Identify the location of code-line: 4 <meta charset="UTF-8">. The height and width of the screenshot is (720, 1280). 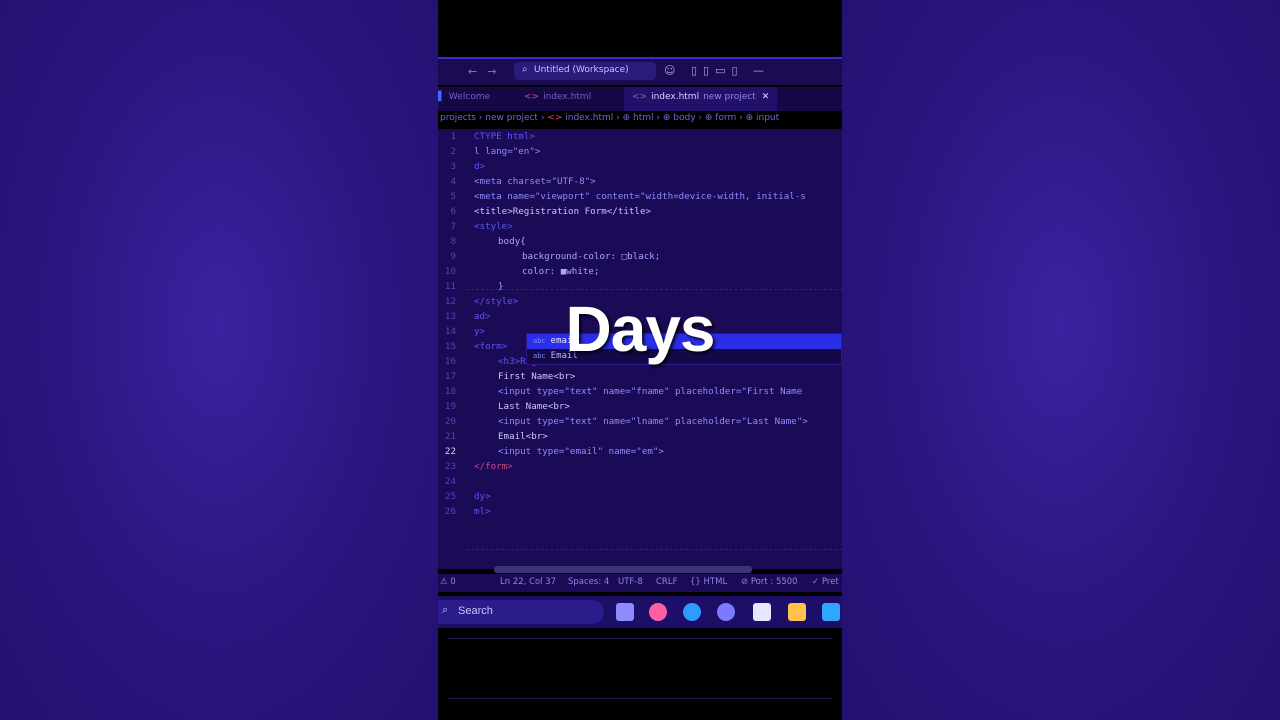
(640, 183).